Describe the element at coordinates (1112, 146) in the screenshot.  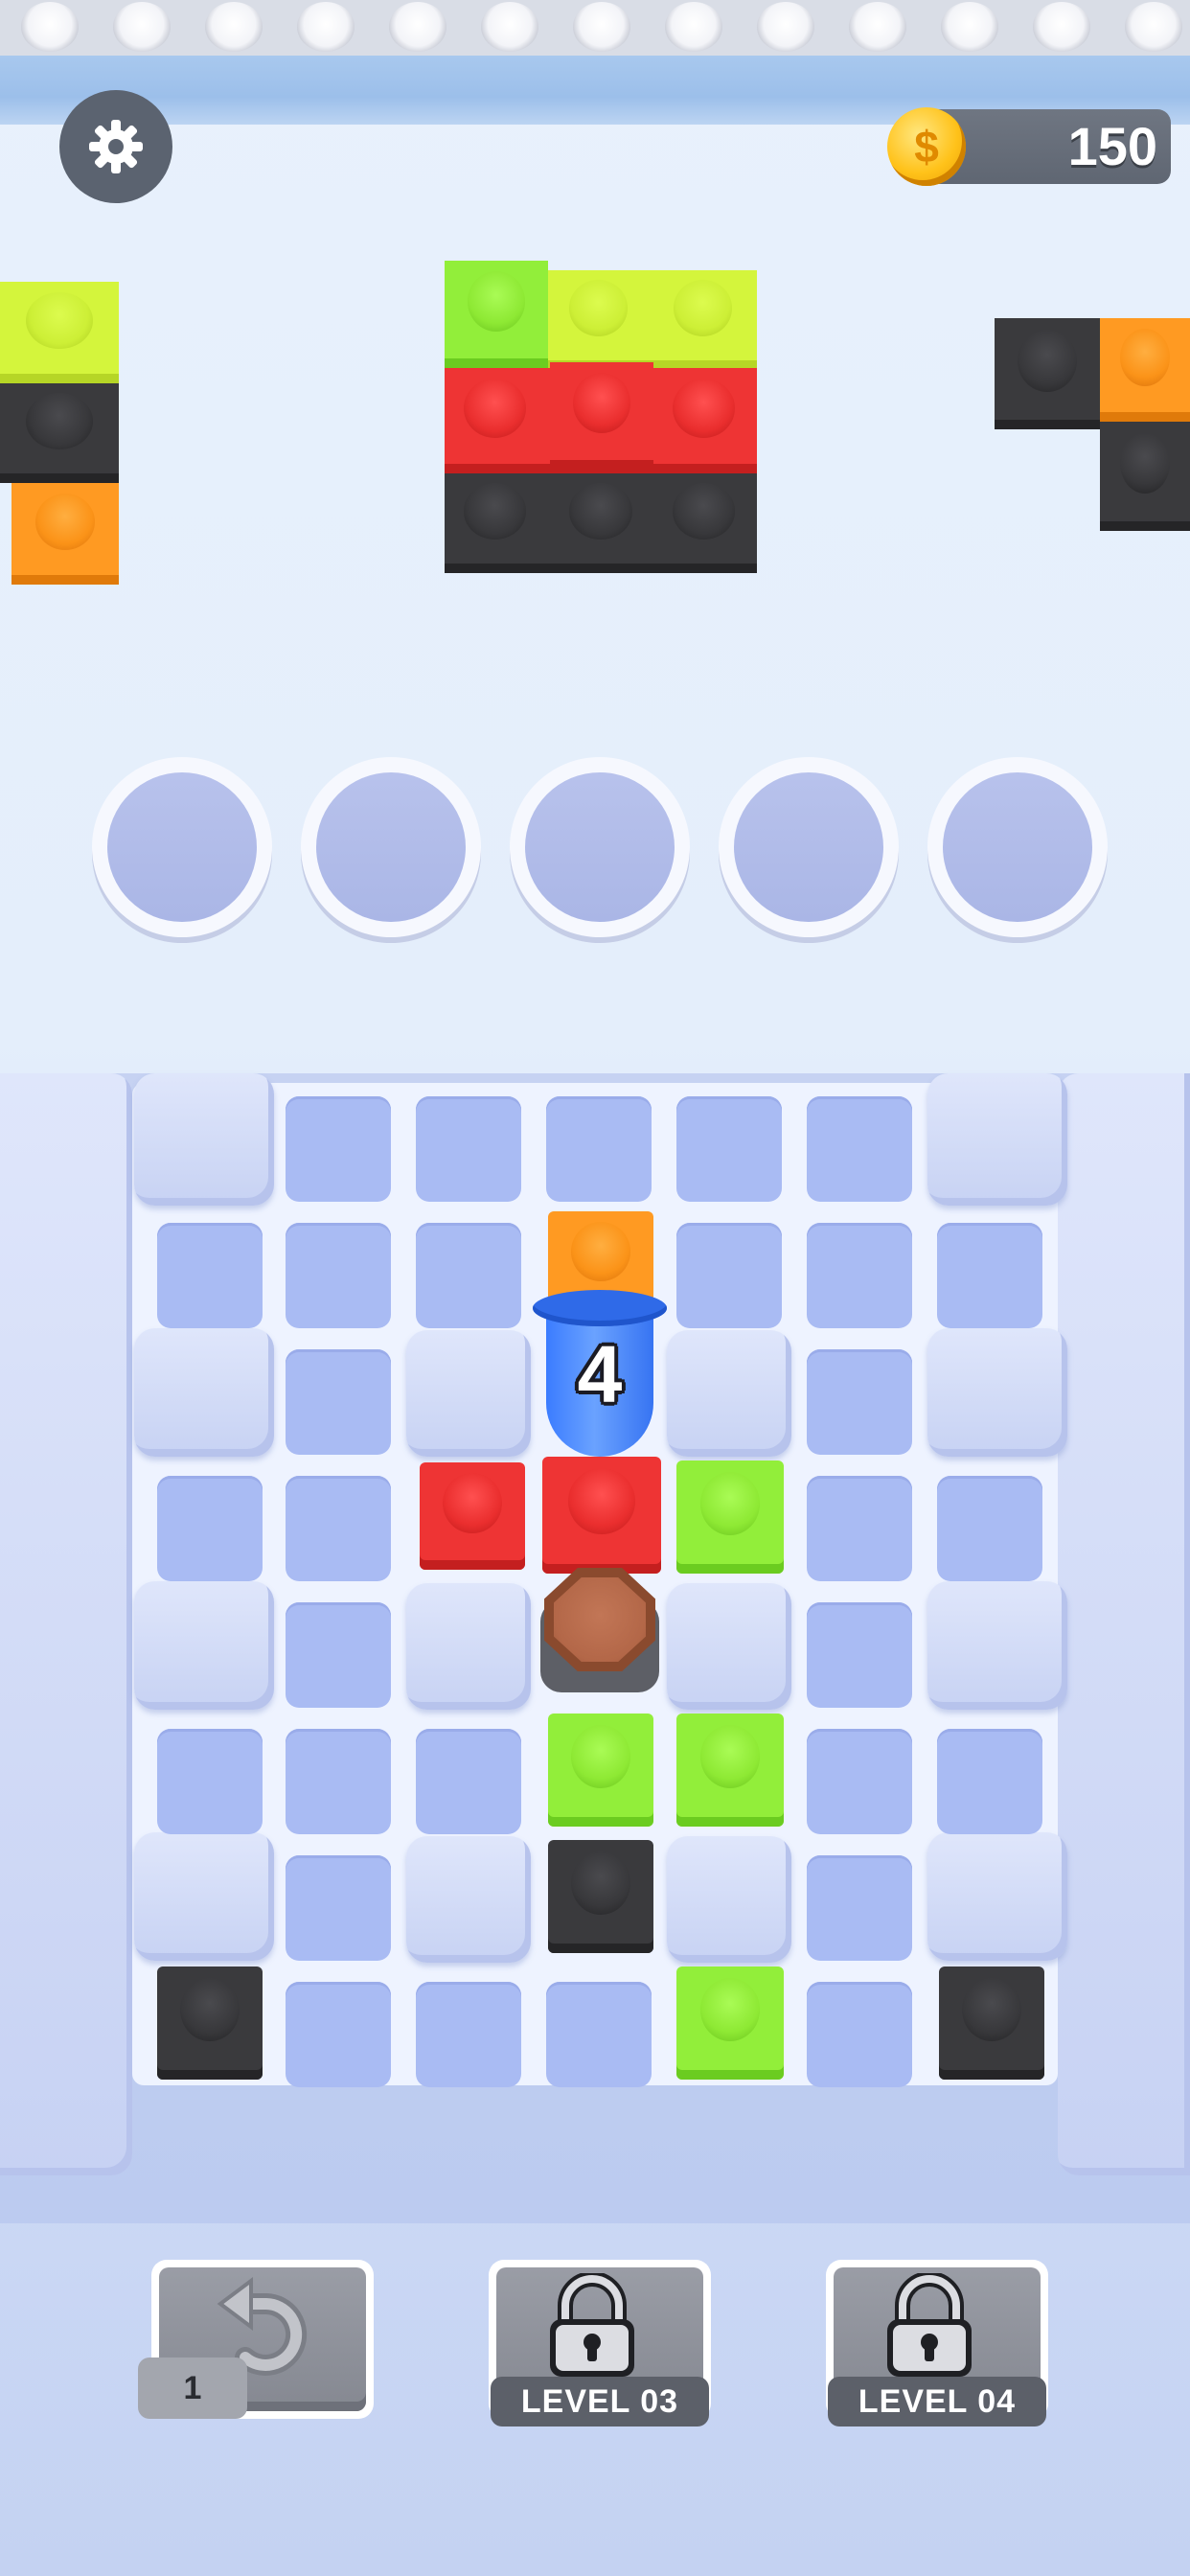
I see `coin-count: 150` at that location.